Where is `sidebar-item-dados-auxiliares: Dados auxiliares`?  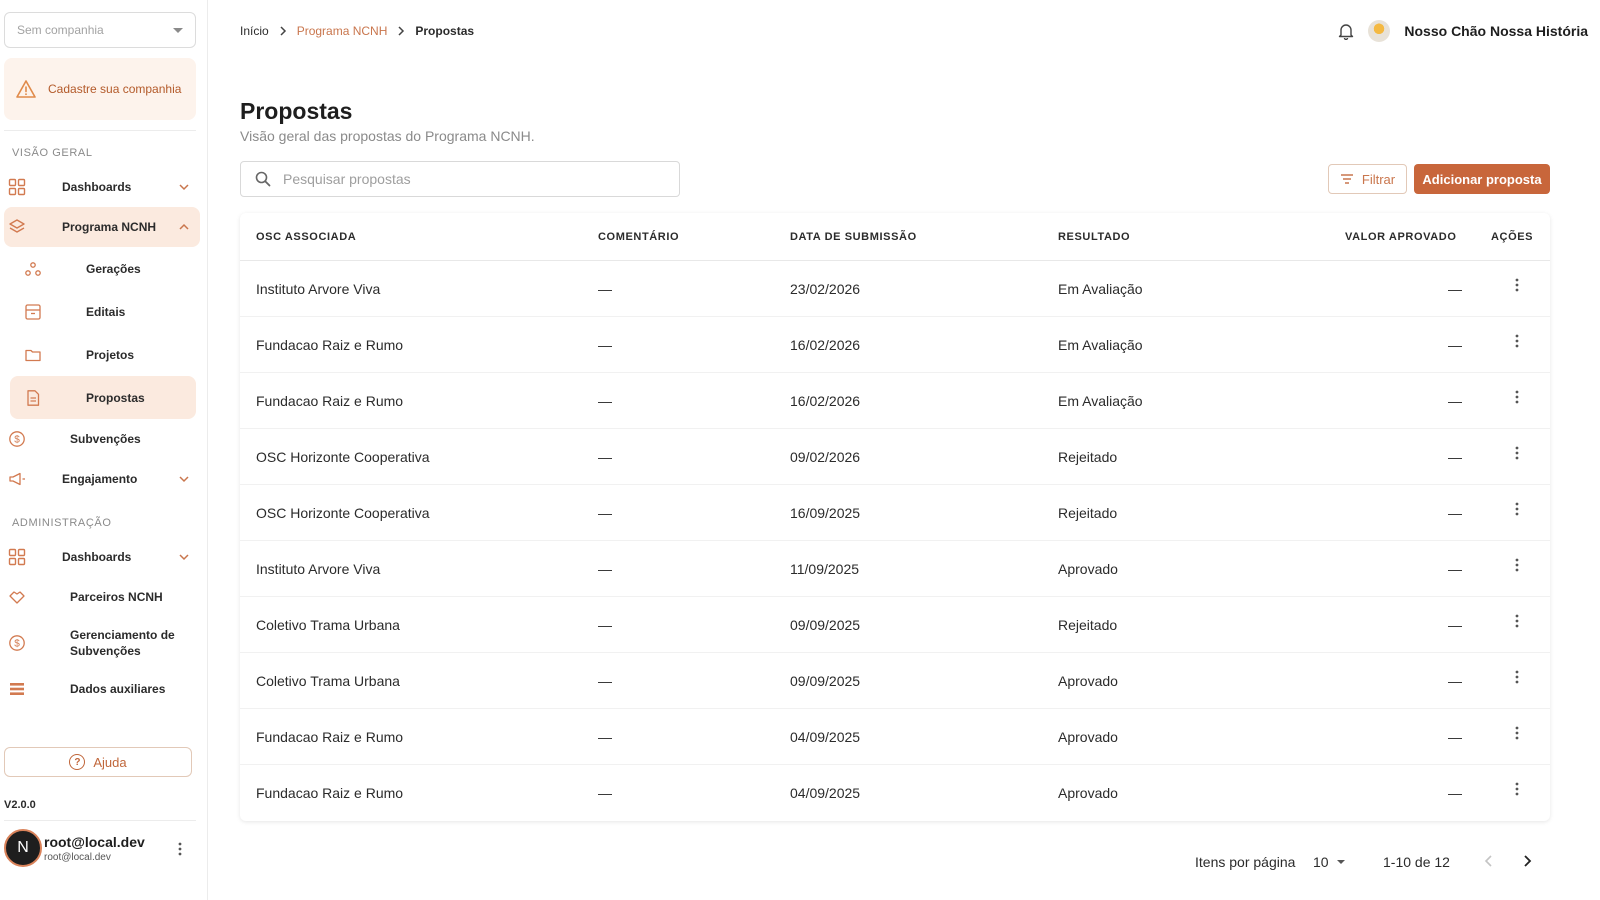 sidebar-item-dados-auxiliares: Dados auxiliares is located at coordinates (102, 689).